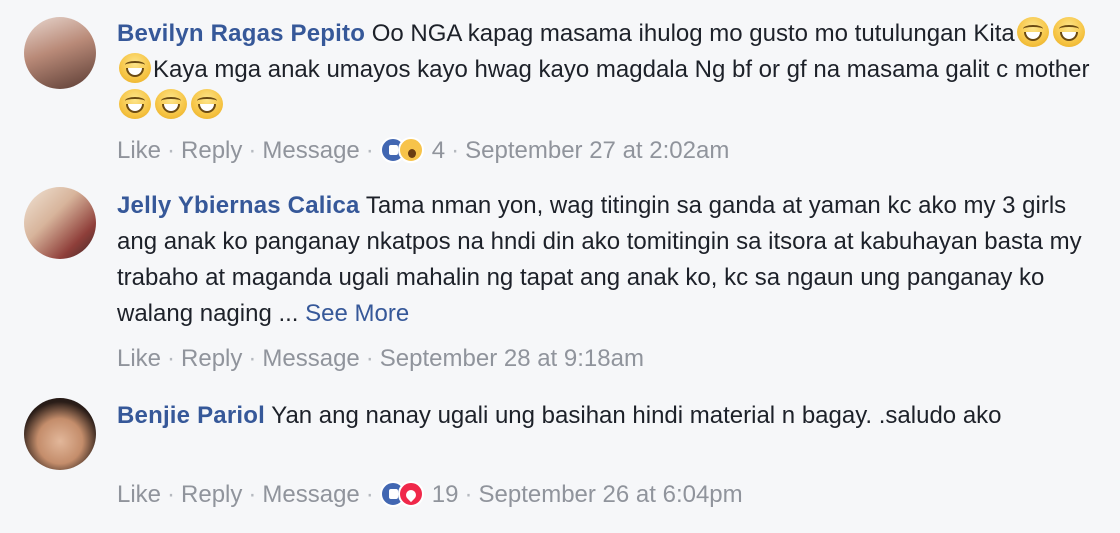 The height and width of the screenshot is (533, 1120). Describe the element at coordinates (357, 313) in the screenshot. I see `see-more-link: See More` at that location.